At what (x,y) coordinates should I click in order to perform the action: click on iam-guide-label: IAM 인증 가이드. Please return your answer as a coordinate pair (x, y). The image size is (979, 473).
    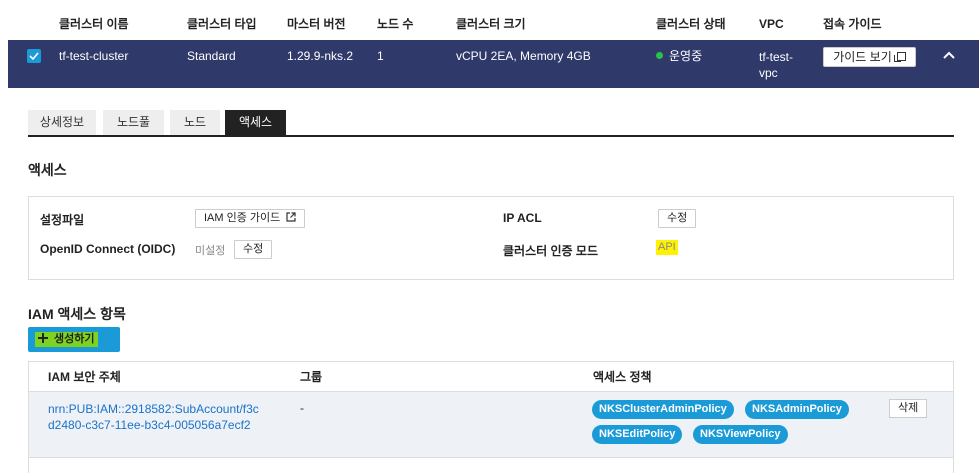
    Looking at the image, I should click on (242, 218).